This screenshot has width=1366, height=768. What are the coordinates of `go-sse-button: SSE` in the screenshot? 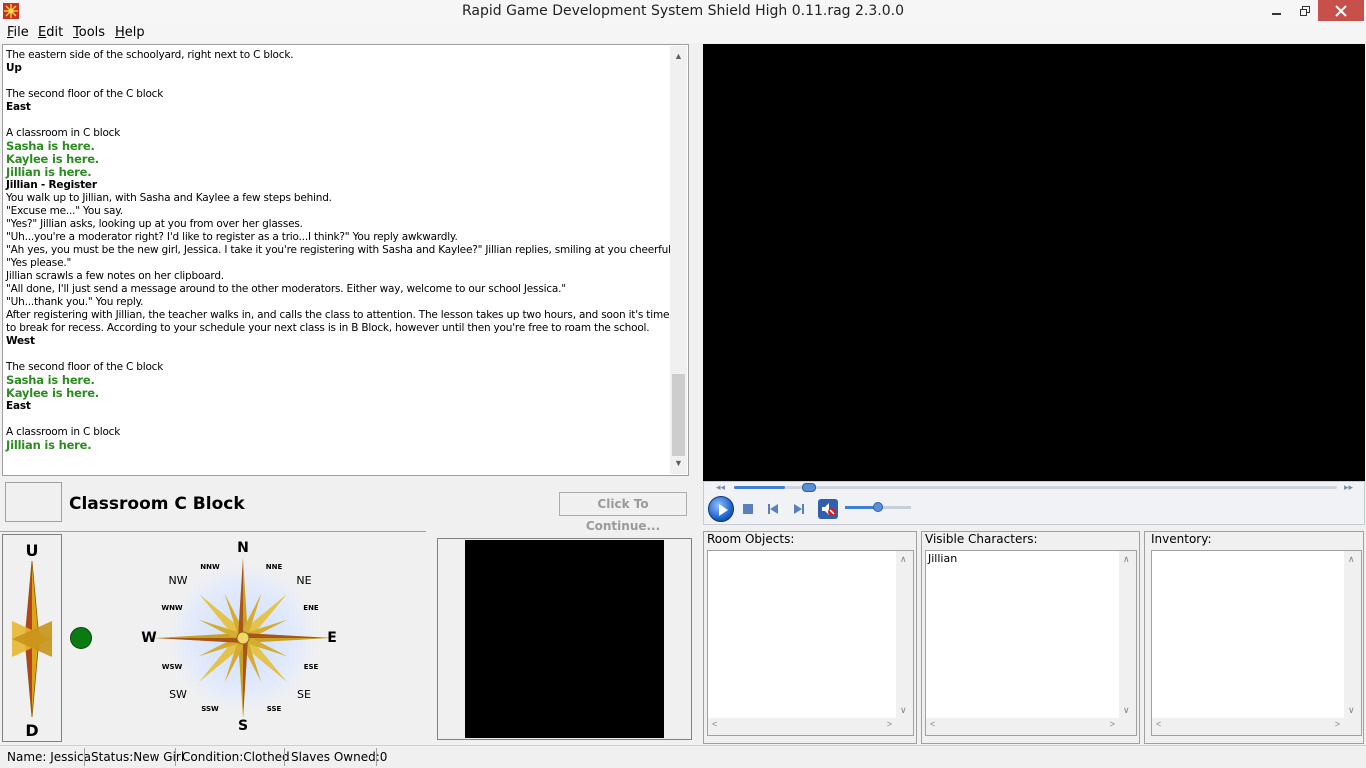 It's located at (274, 709).